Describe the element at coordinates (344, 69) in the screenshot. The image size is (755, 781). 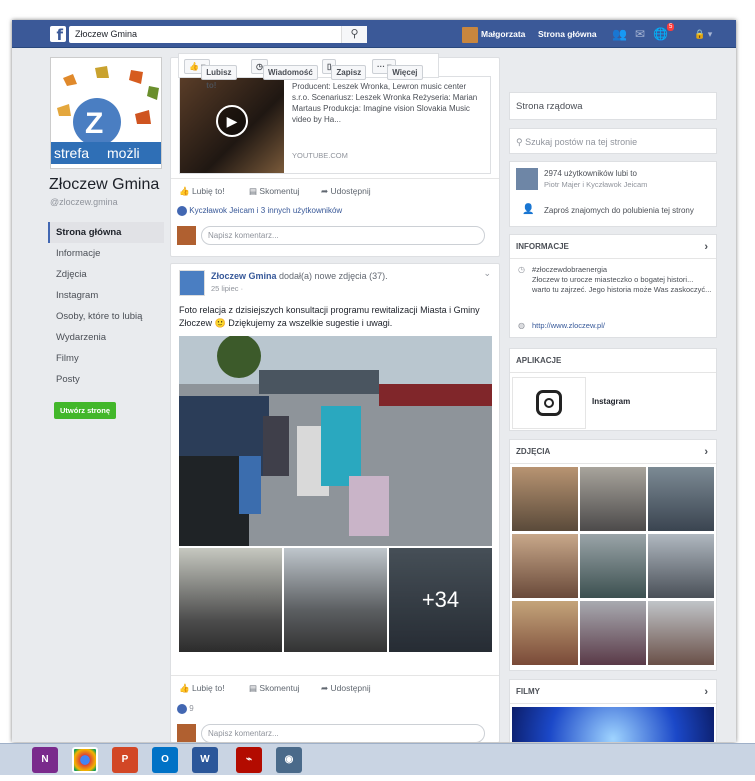
I see `save-button: ▯ Zapisz` at that location.